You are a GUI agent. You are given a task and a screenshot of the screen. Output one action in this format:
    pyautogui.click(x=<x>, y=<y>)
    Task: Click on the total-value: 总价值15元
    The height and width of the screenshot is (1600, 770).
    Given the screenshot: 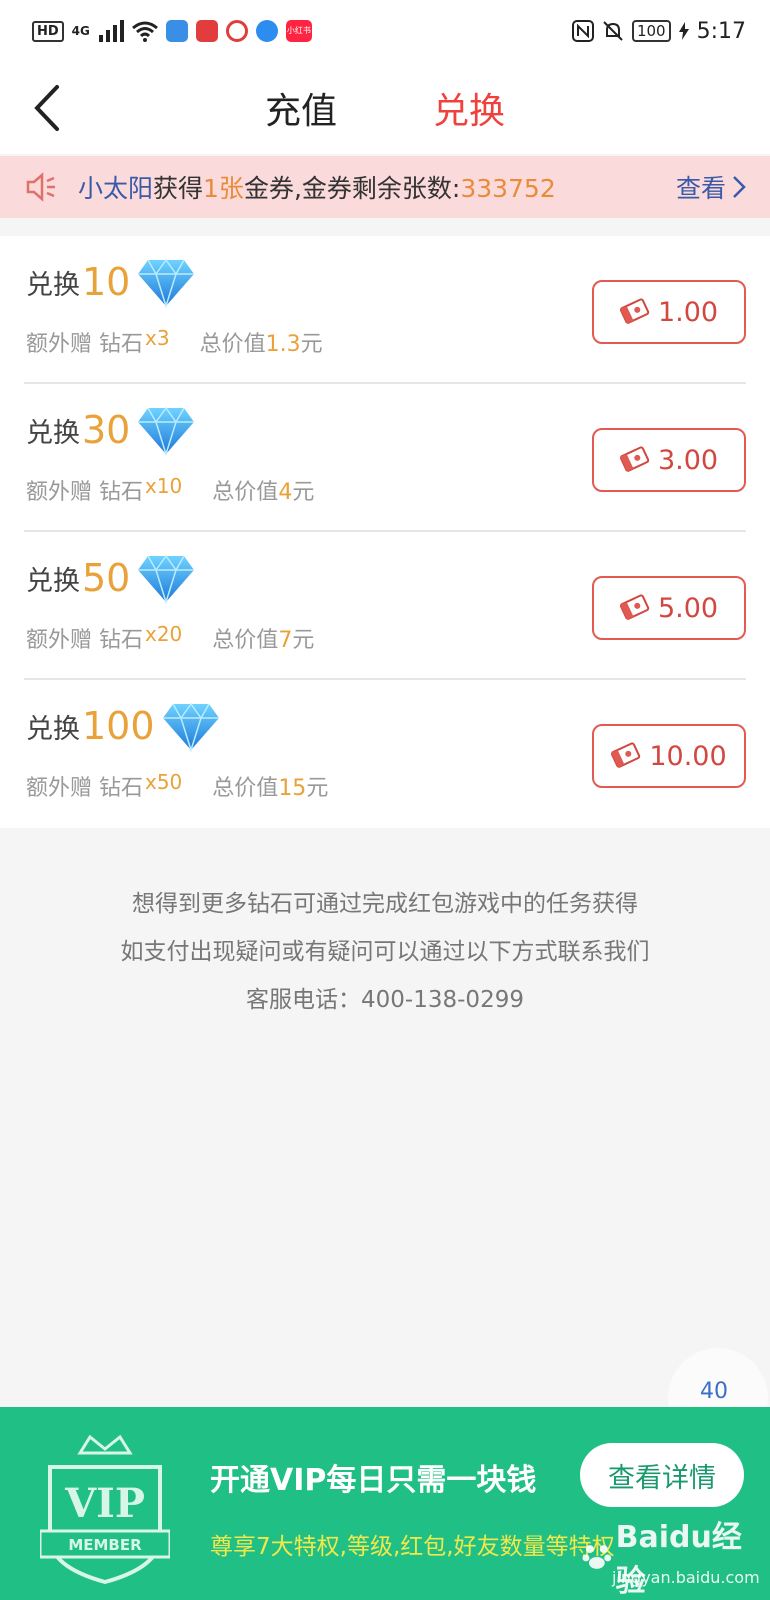 What is the action you would take?
    pyautogui.click(x=270, y=786)
    